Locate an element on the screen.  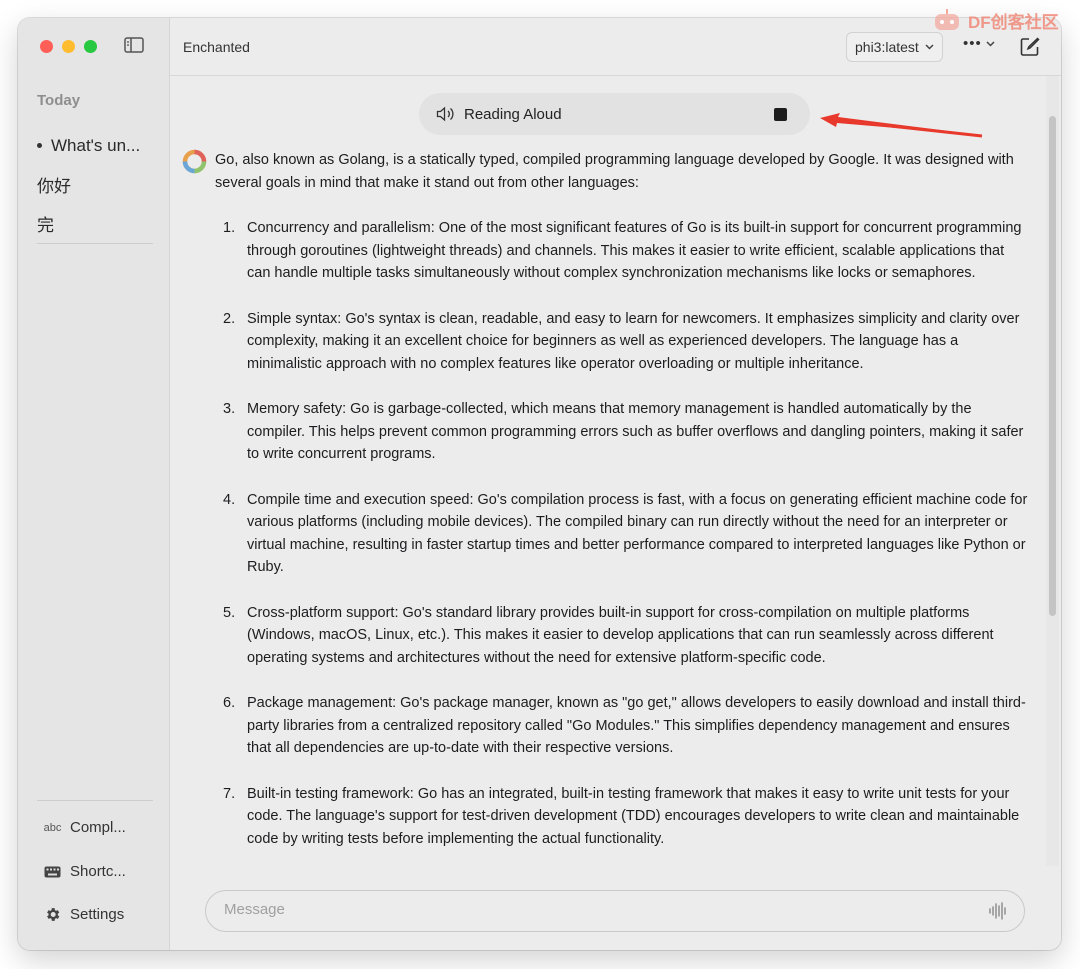
scroll-thumb is located at coordinates (1052, 366).